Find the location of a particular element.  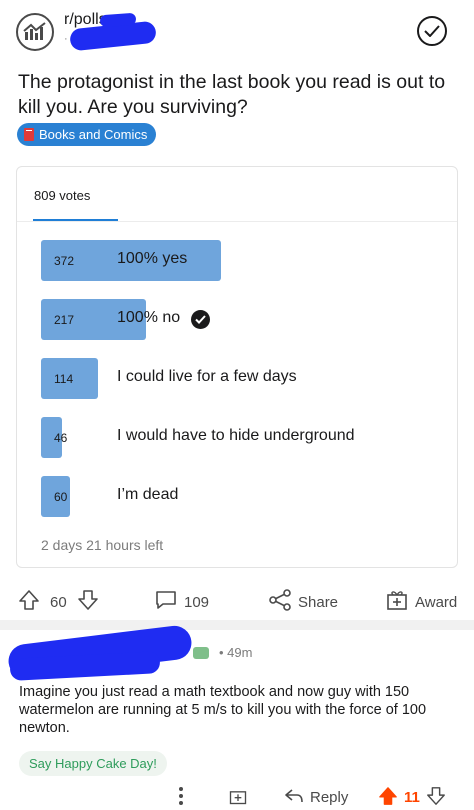

poll-divider is located at coordinates (237, 221).